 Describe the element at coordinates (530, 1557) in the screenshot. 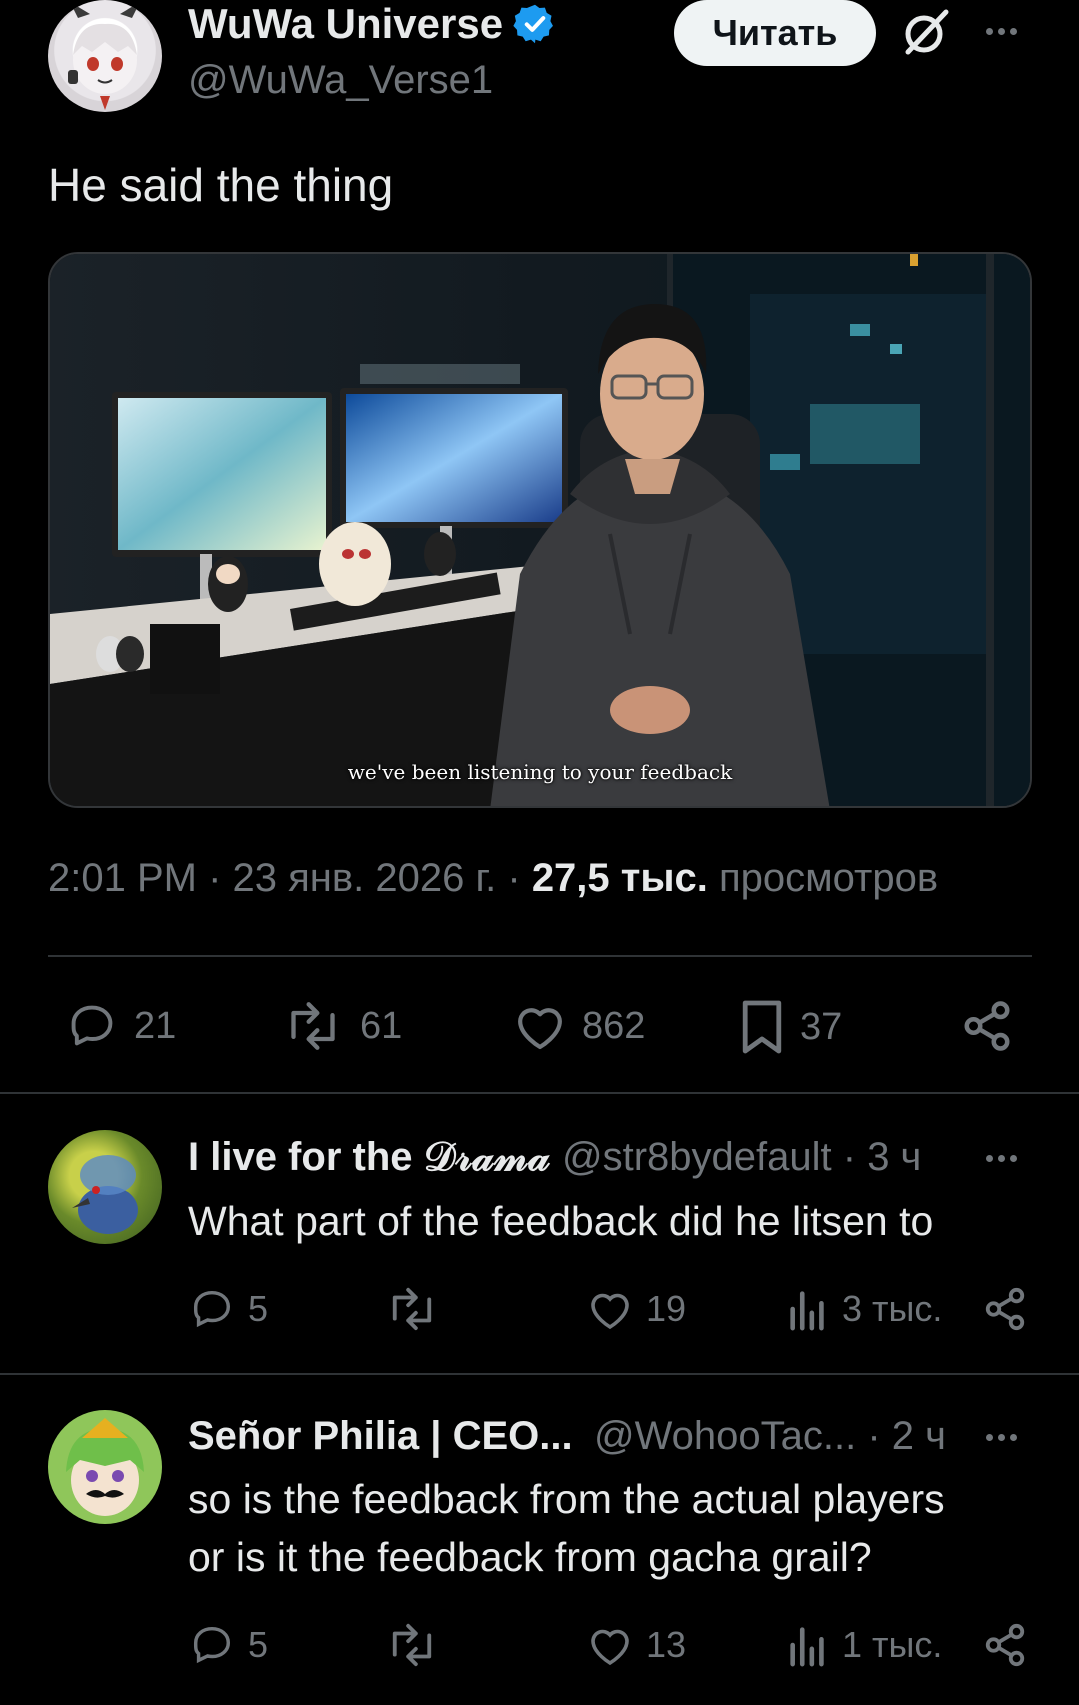

I see `reply-text-line: or is it the feedback from gacha grail?` at that location.